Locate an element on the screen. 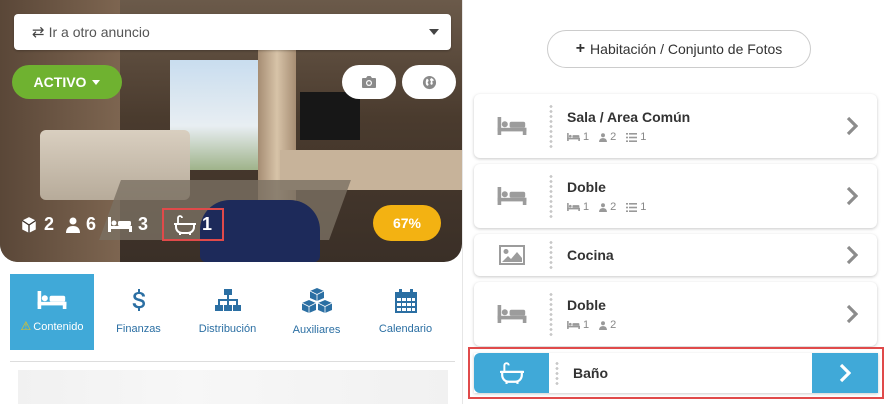  room-name: Cocina is located at coordinates (590, 255).